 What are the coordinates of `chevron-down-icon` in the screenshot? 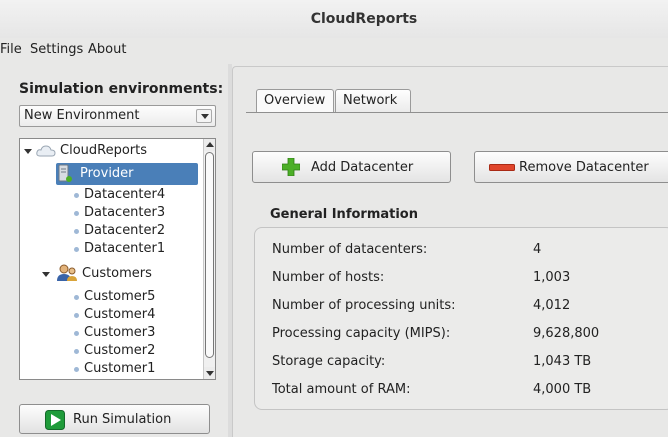 It's located at (204, 116).